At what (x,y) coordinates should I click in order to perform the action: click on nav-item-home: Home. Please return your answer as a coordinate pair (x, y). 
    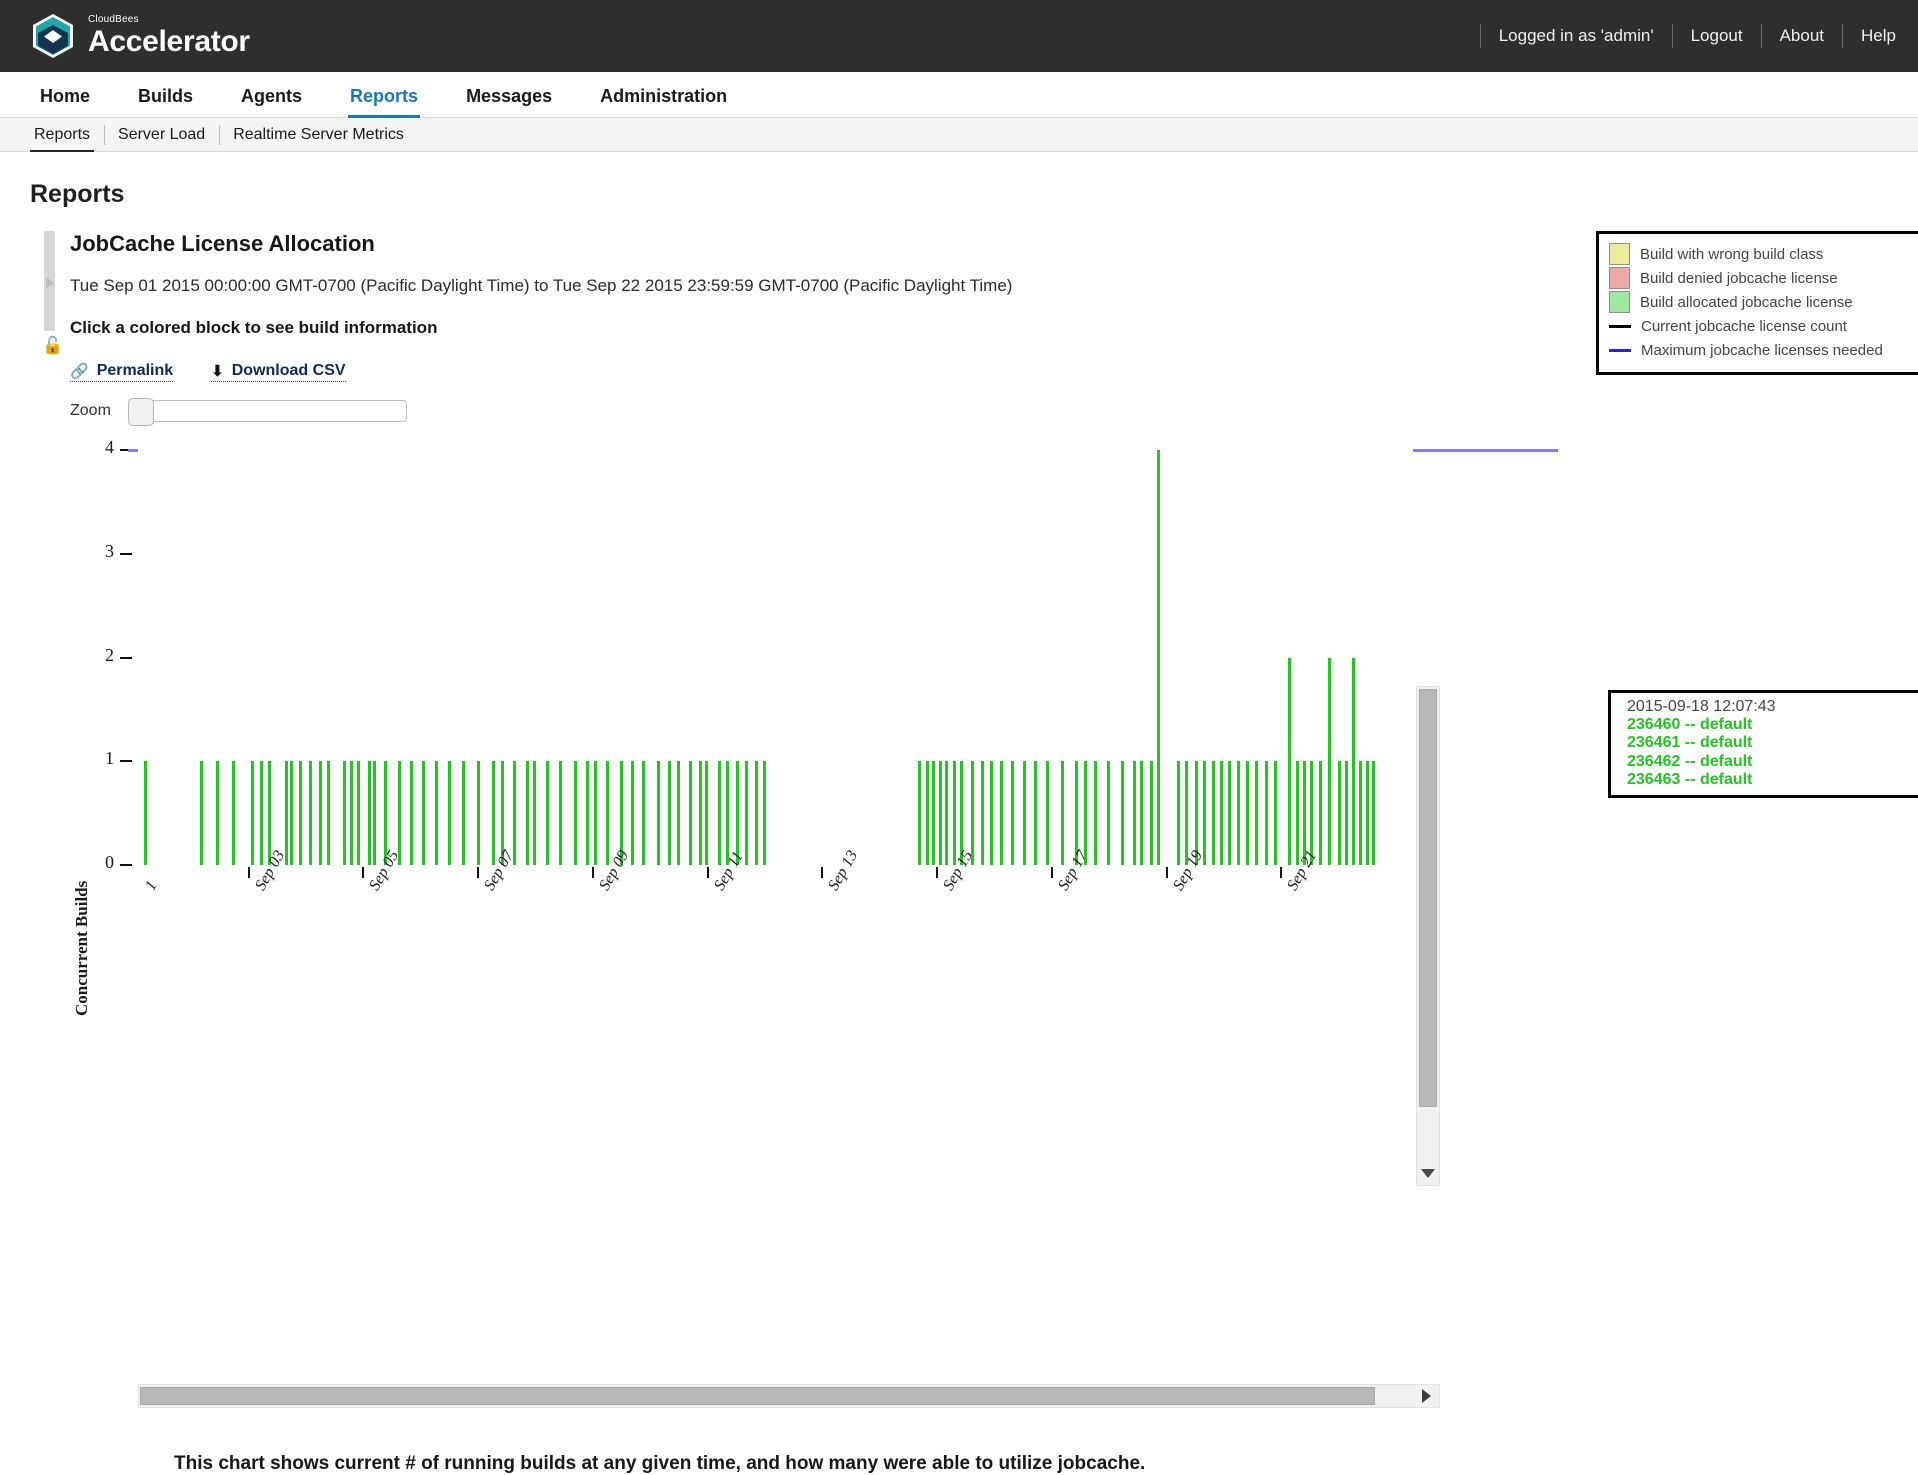
    Looking at the image, I should click on (65, 101).